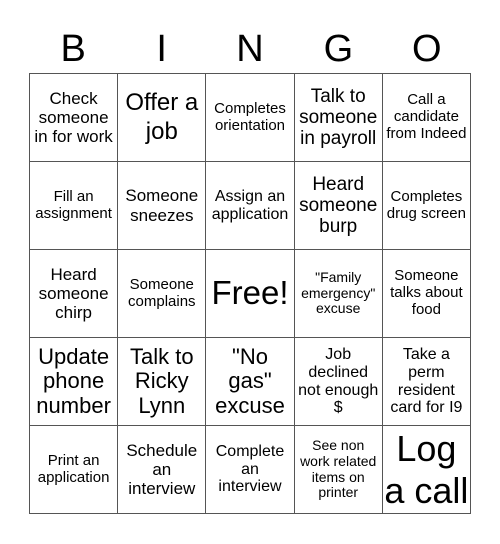 This screenshot has height=544, width=500. What do you see at coordinates (74, 294) in the screenshot?
I see `bingo-cell: Heard someone chirp` at bounding box center [74, 294].